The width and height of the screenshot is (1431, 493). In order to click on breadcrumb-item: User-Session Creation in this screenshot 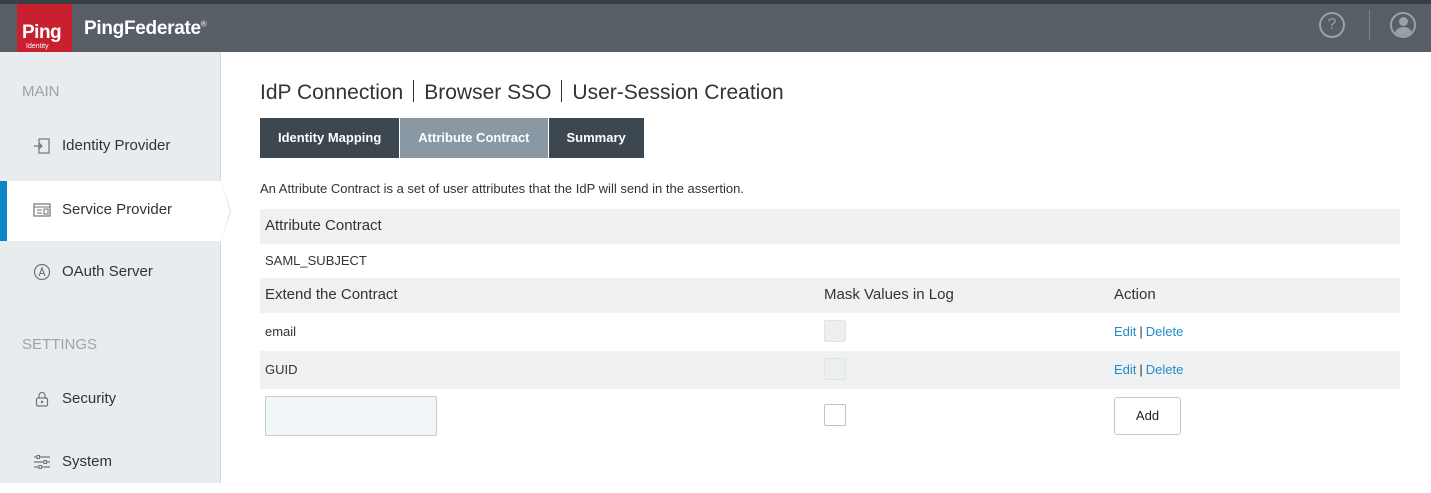, I will do `click(678, 92)`.